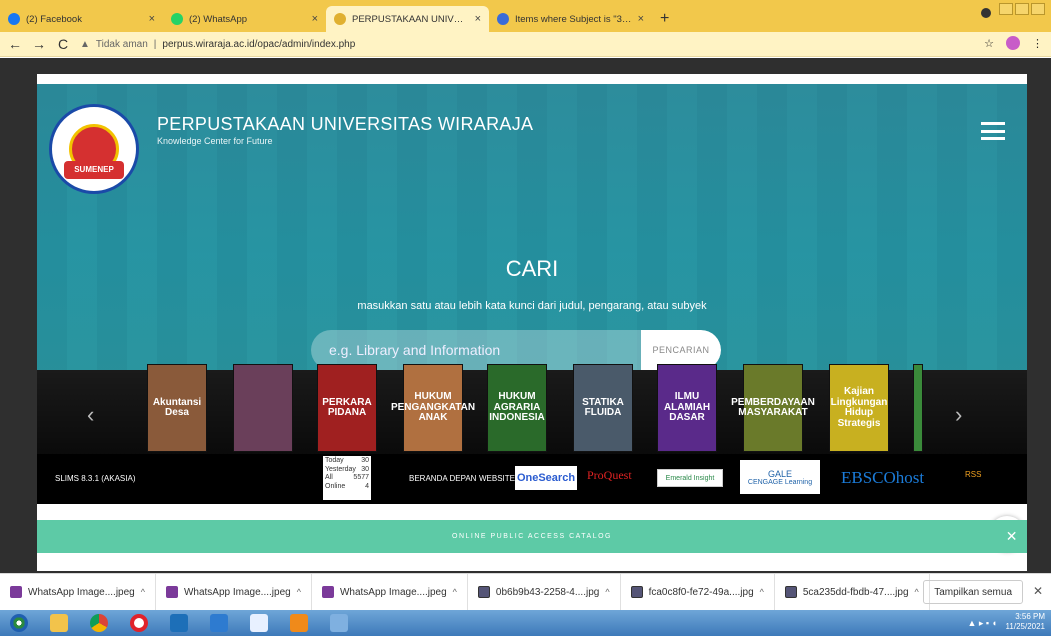  I want to click on app-icon, so click(219, 623).